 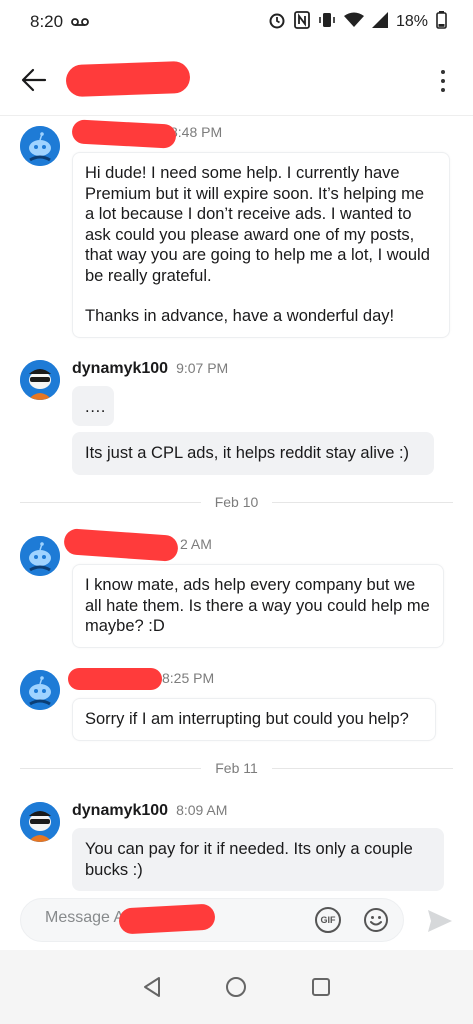 I want to click on alarm-icon, so click(x=277, y=22).